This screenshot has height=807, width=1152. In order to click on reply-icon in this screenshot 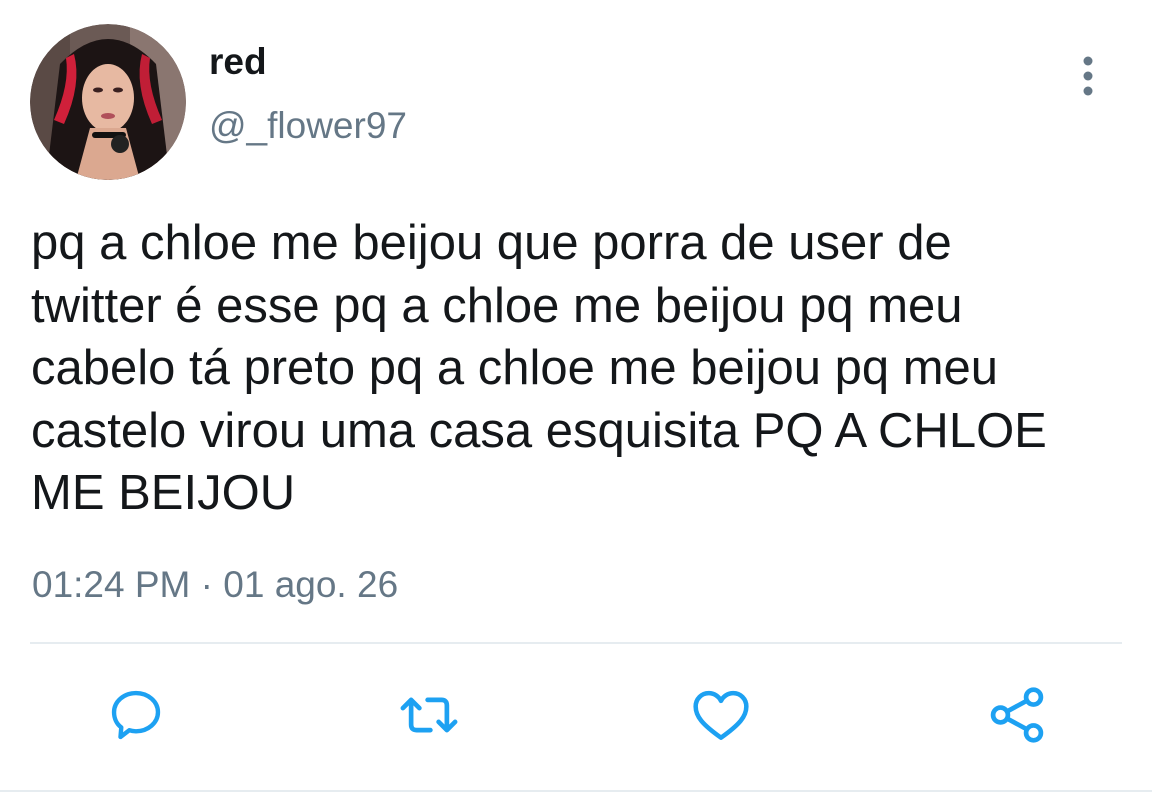, I will do `click(136, 715)`.